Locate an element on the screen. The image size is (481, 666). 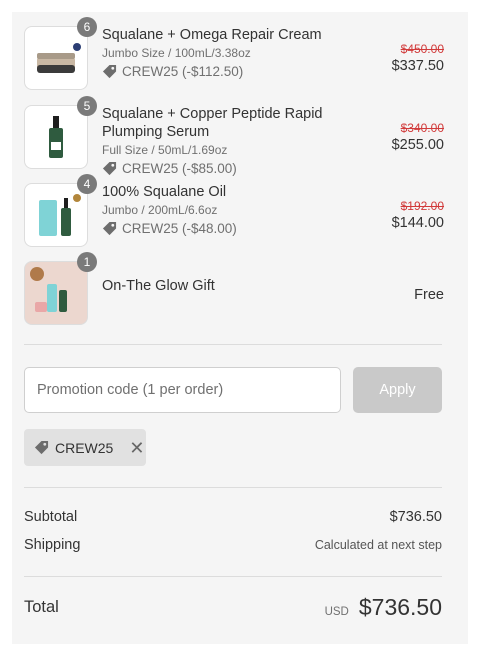
shipping-value: Calculated at next step is located at coordinates (378, 545).